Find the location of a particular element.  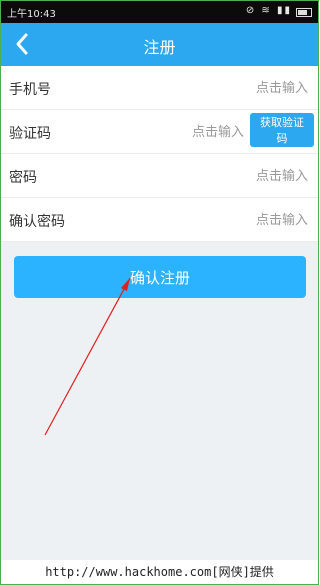

code-label: 验证码 is located at coordinates (30, 134).